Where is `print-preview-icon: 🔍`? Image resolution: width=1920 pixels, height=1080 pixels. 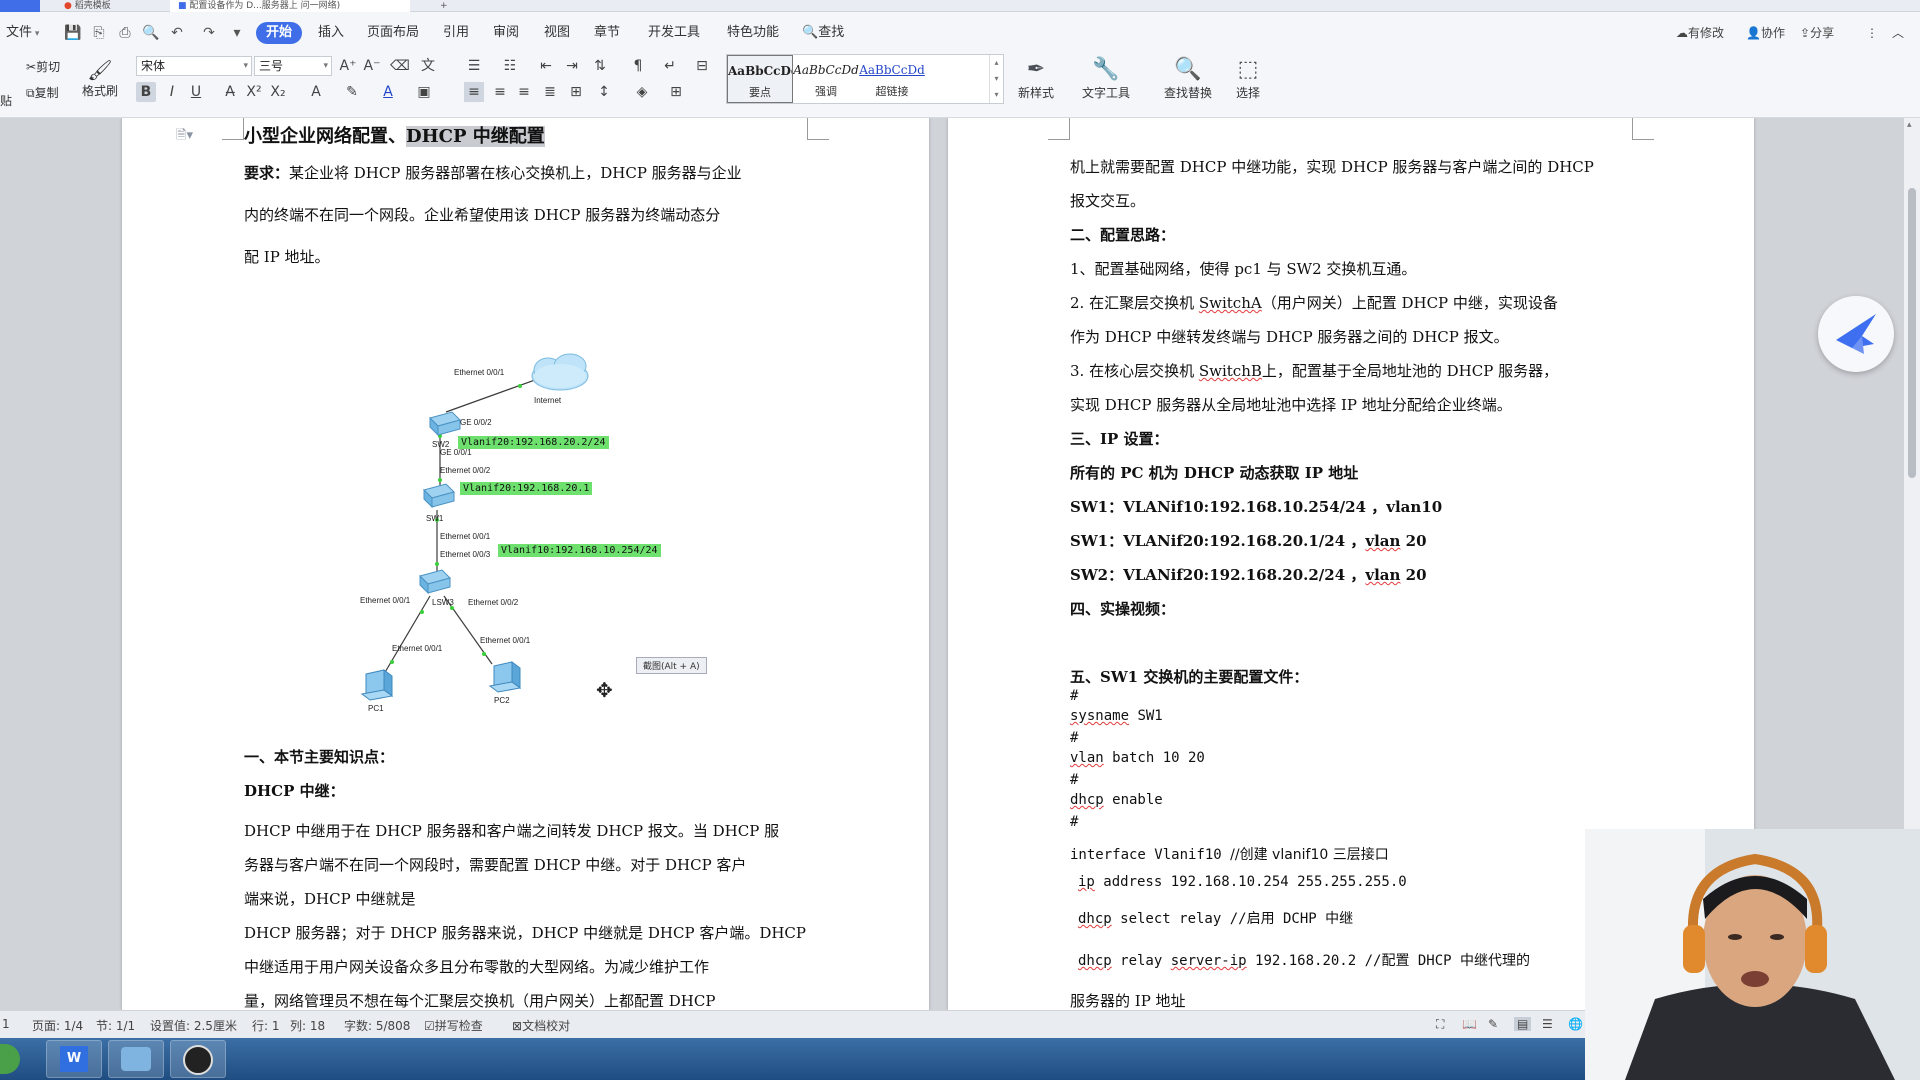
print-preview-icon: 🔍 is located at coordinates (151, 33).